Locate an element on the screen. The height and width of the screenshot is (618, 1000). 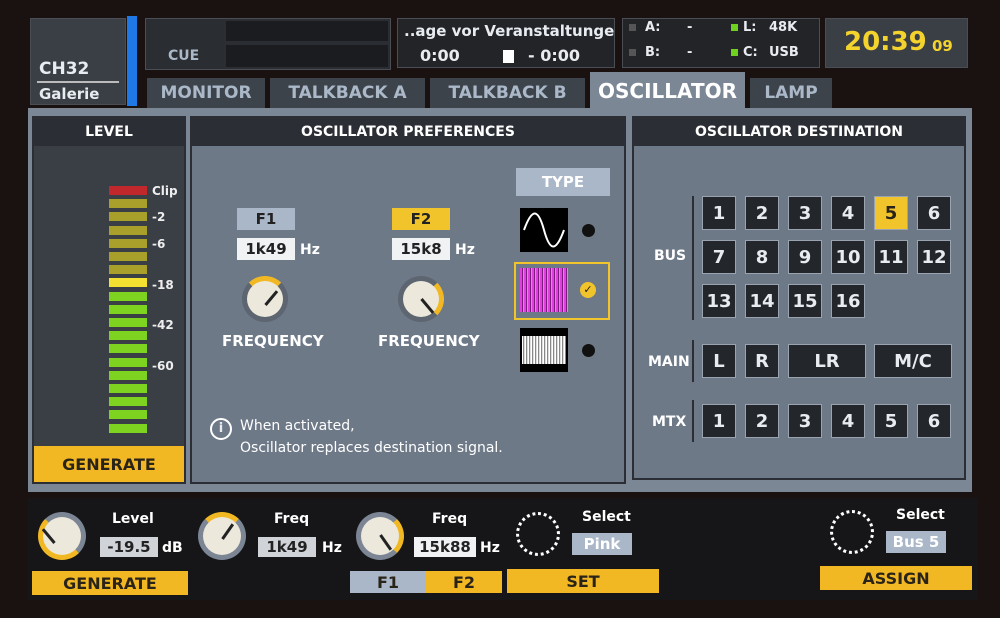
cue-area: CUE is located at coordinates (268, 44).